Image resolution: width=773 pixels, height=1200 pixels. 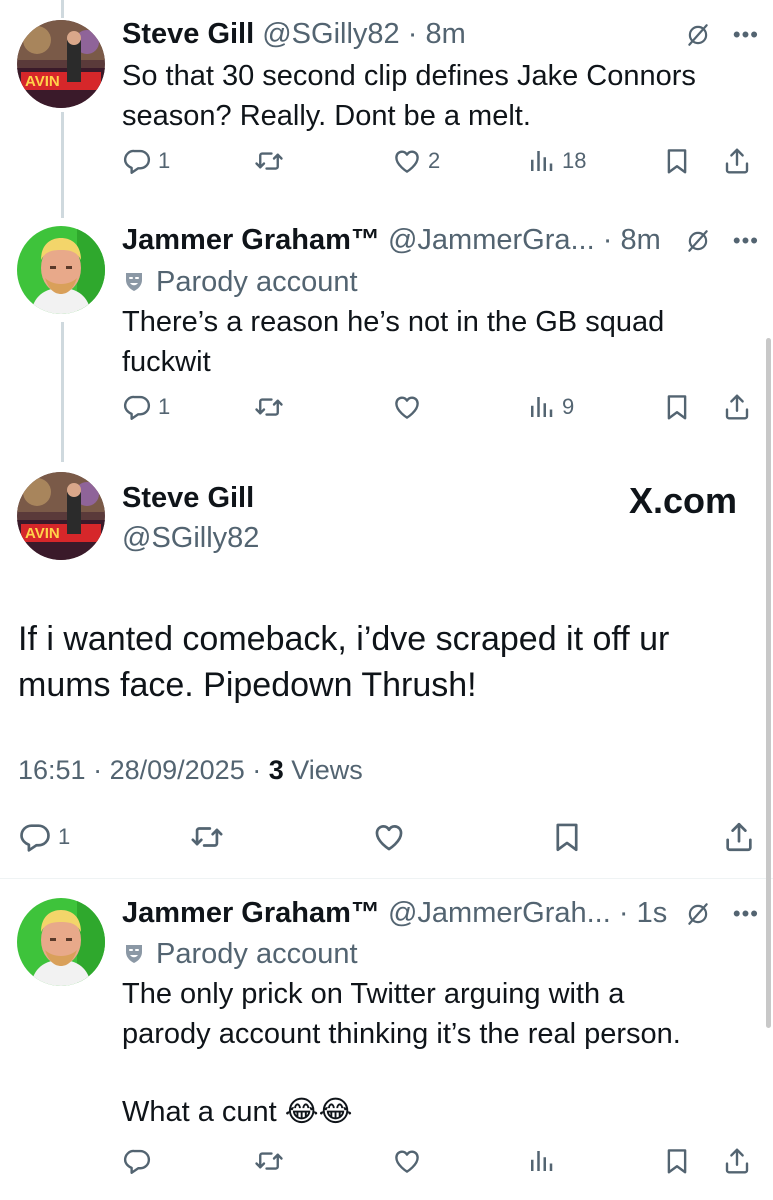 What do you see at coordinates (326, 116) in the screenshot?
I see `tweet-text-line: season? Really. Dont be a melt.` at bounding box center [326, 116].